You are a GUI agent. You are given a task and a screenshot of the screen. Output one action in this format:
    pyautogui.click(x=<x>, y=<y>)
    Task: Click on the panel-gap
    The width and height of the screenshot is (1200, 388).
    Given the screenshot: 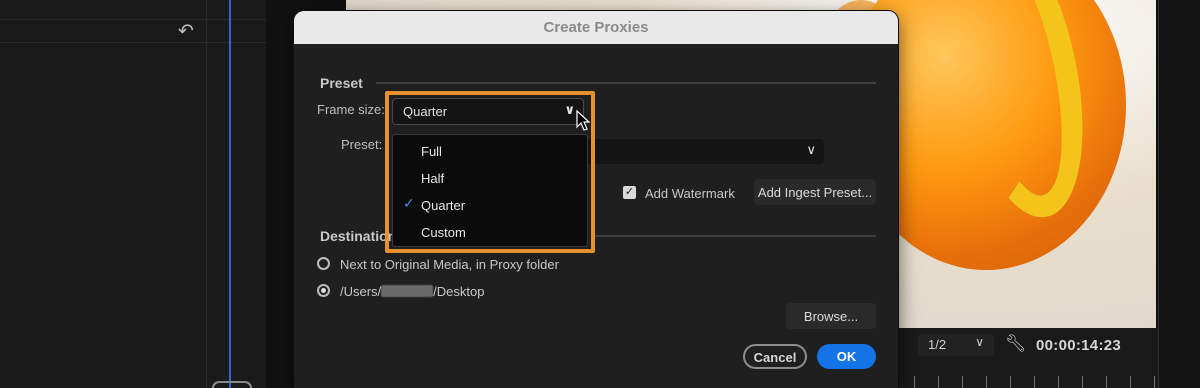 What is the action you would take?
    pyautogui.click(x=281, y=194)
    